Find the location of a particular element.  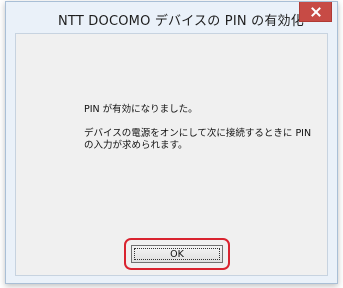

close-button is located at coordinates (315, 12).